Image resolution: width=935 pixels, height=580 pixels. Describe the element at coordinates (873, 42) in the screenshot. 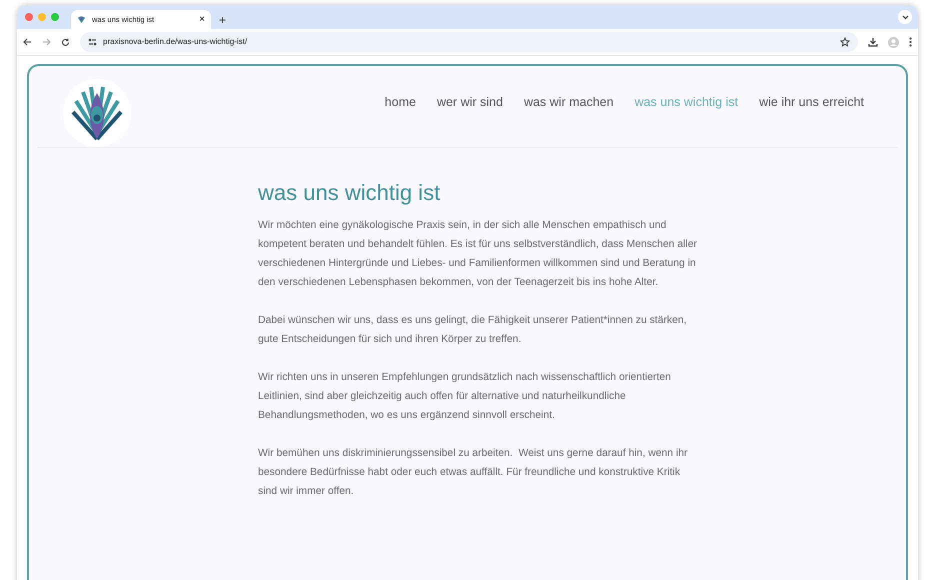

I see `download-icon` at that location.